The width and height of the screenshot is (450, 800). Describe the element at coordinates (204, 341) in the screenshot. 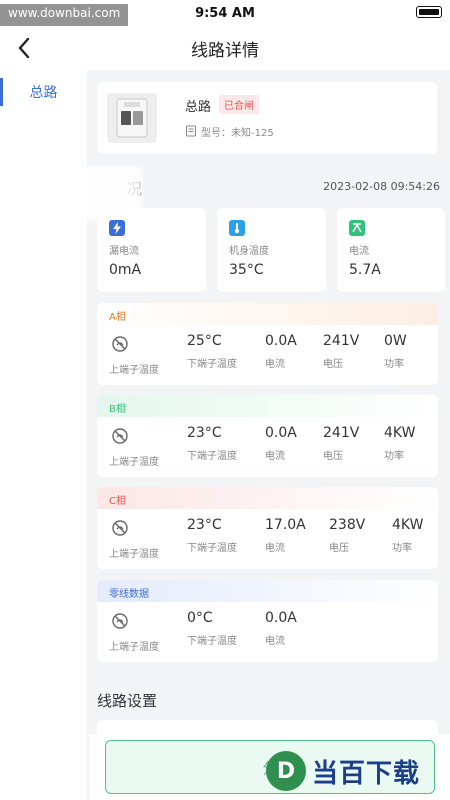

I see `phase-value: 25°C` at that location.